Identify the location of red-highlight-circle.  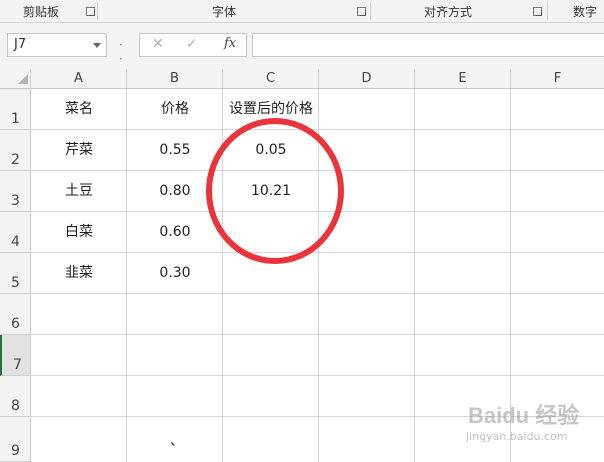
(275, 191).